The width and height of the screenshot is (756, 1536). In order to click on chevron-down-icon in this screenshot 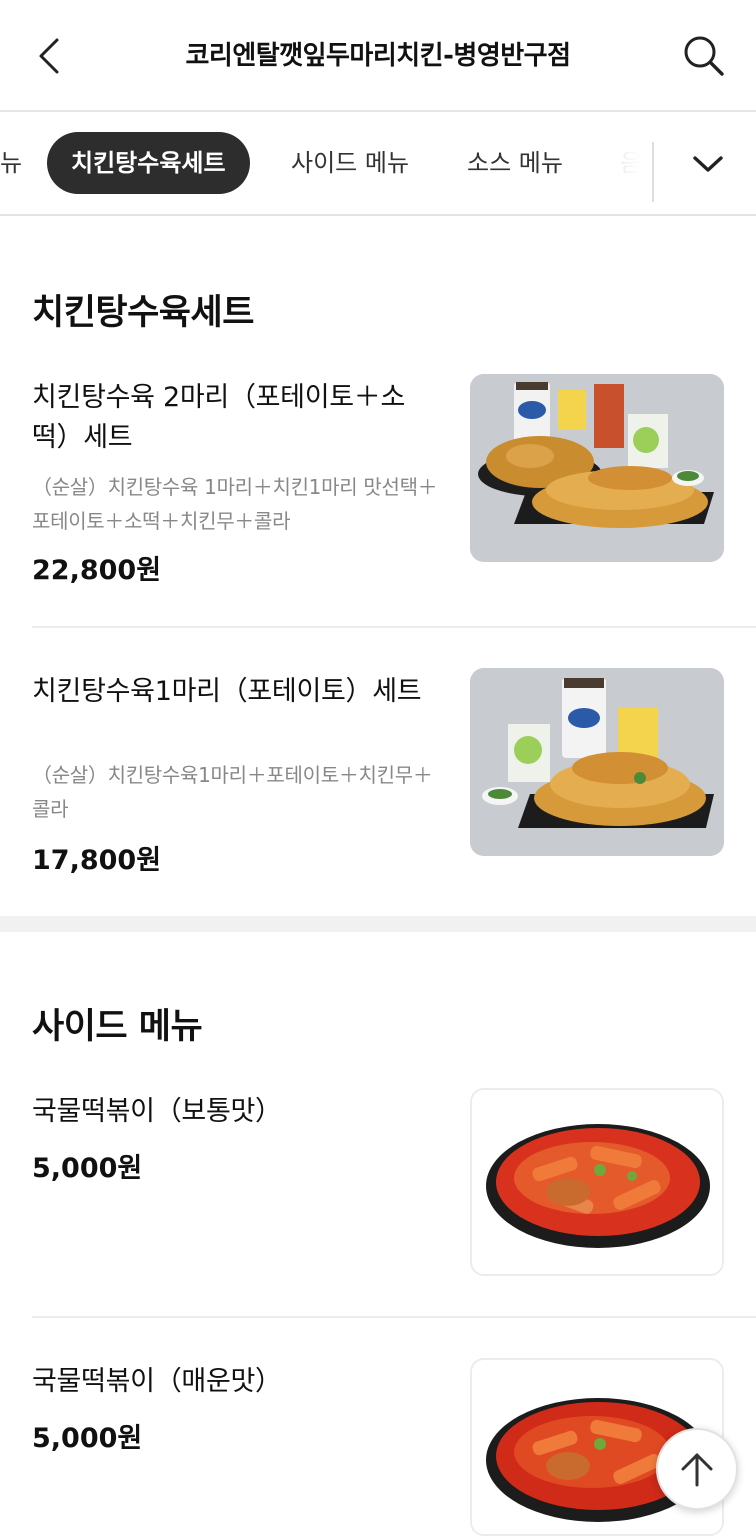, I will do `click(708, 164)`.